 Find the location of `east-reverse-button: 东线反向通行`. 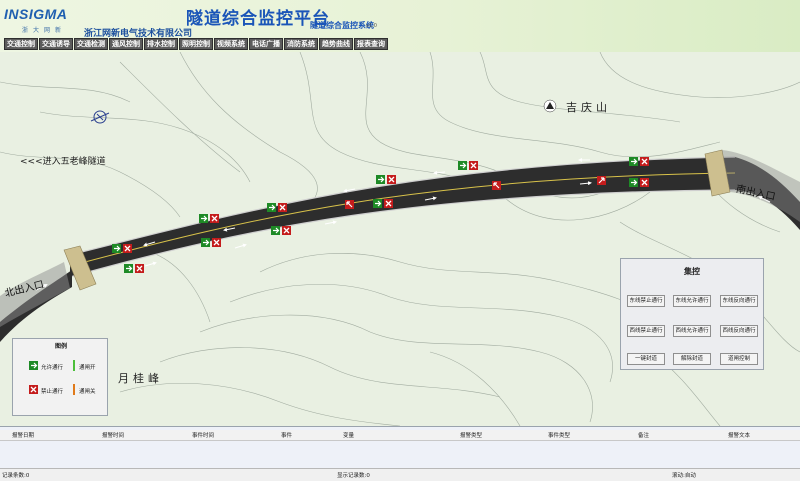

east-reverse-button: 东线反向通行 is located at coordinates (739, 301).